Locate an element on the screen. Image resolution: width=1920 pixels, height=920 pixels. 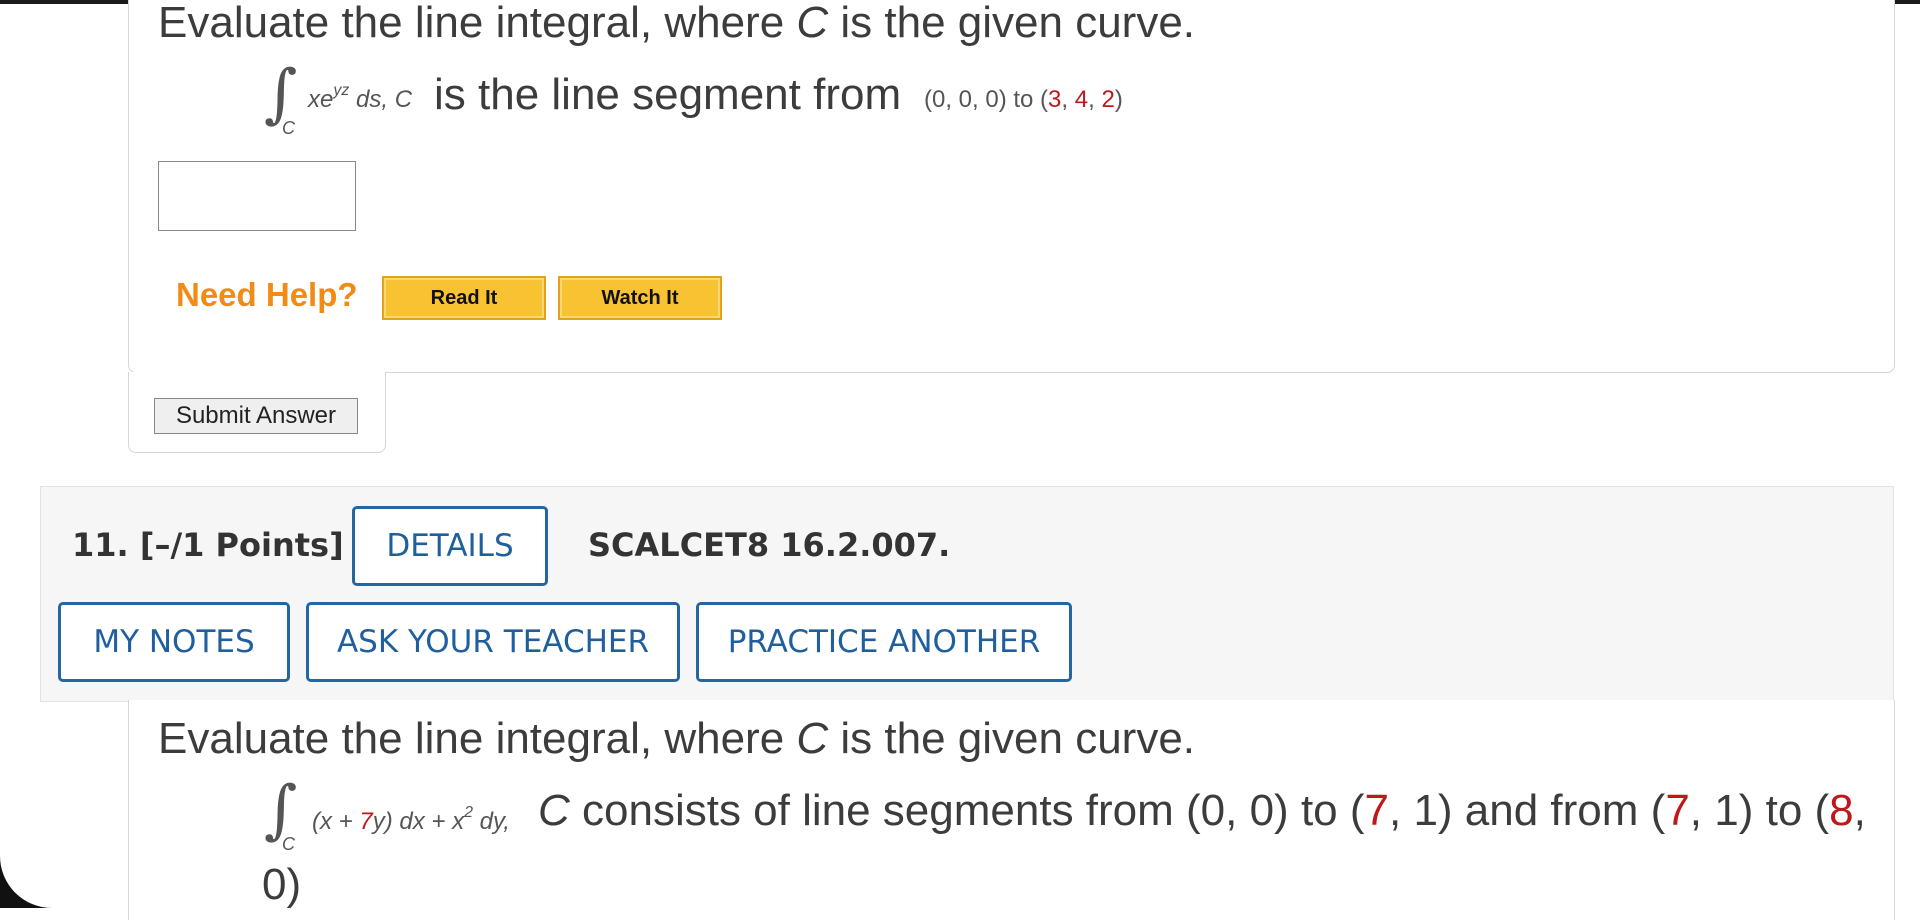
integrand-2: (x + 7y) dx + x2 dy, is located at coordinates (411, 819).